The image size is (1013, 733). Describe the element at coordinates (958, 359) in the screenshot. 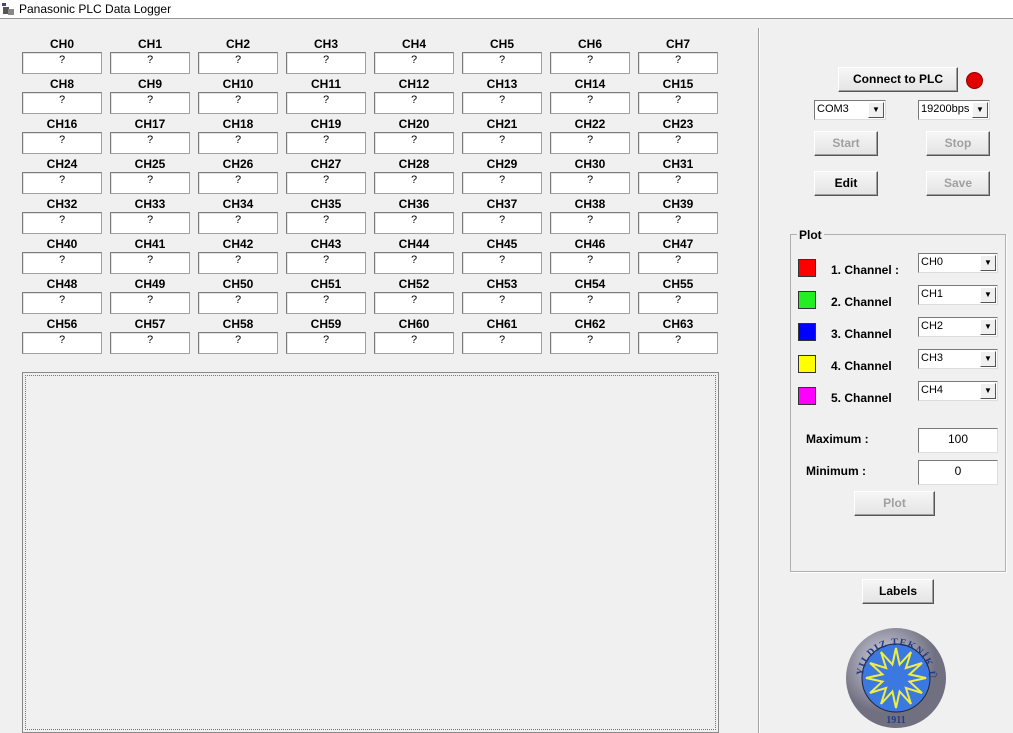

I see `plot-channel-4-select: CH3 ▼` at that location.